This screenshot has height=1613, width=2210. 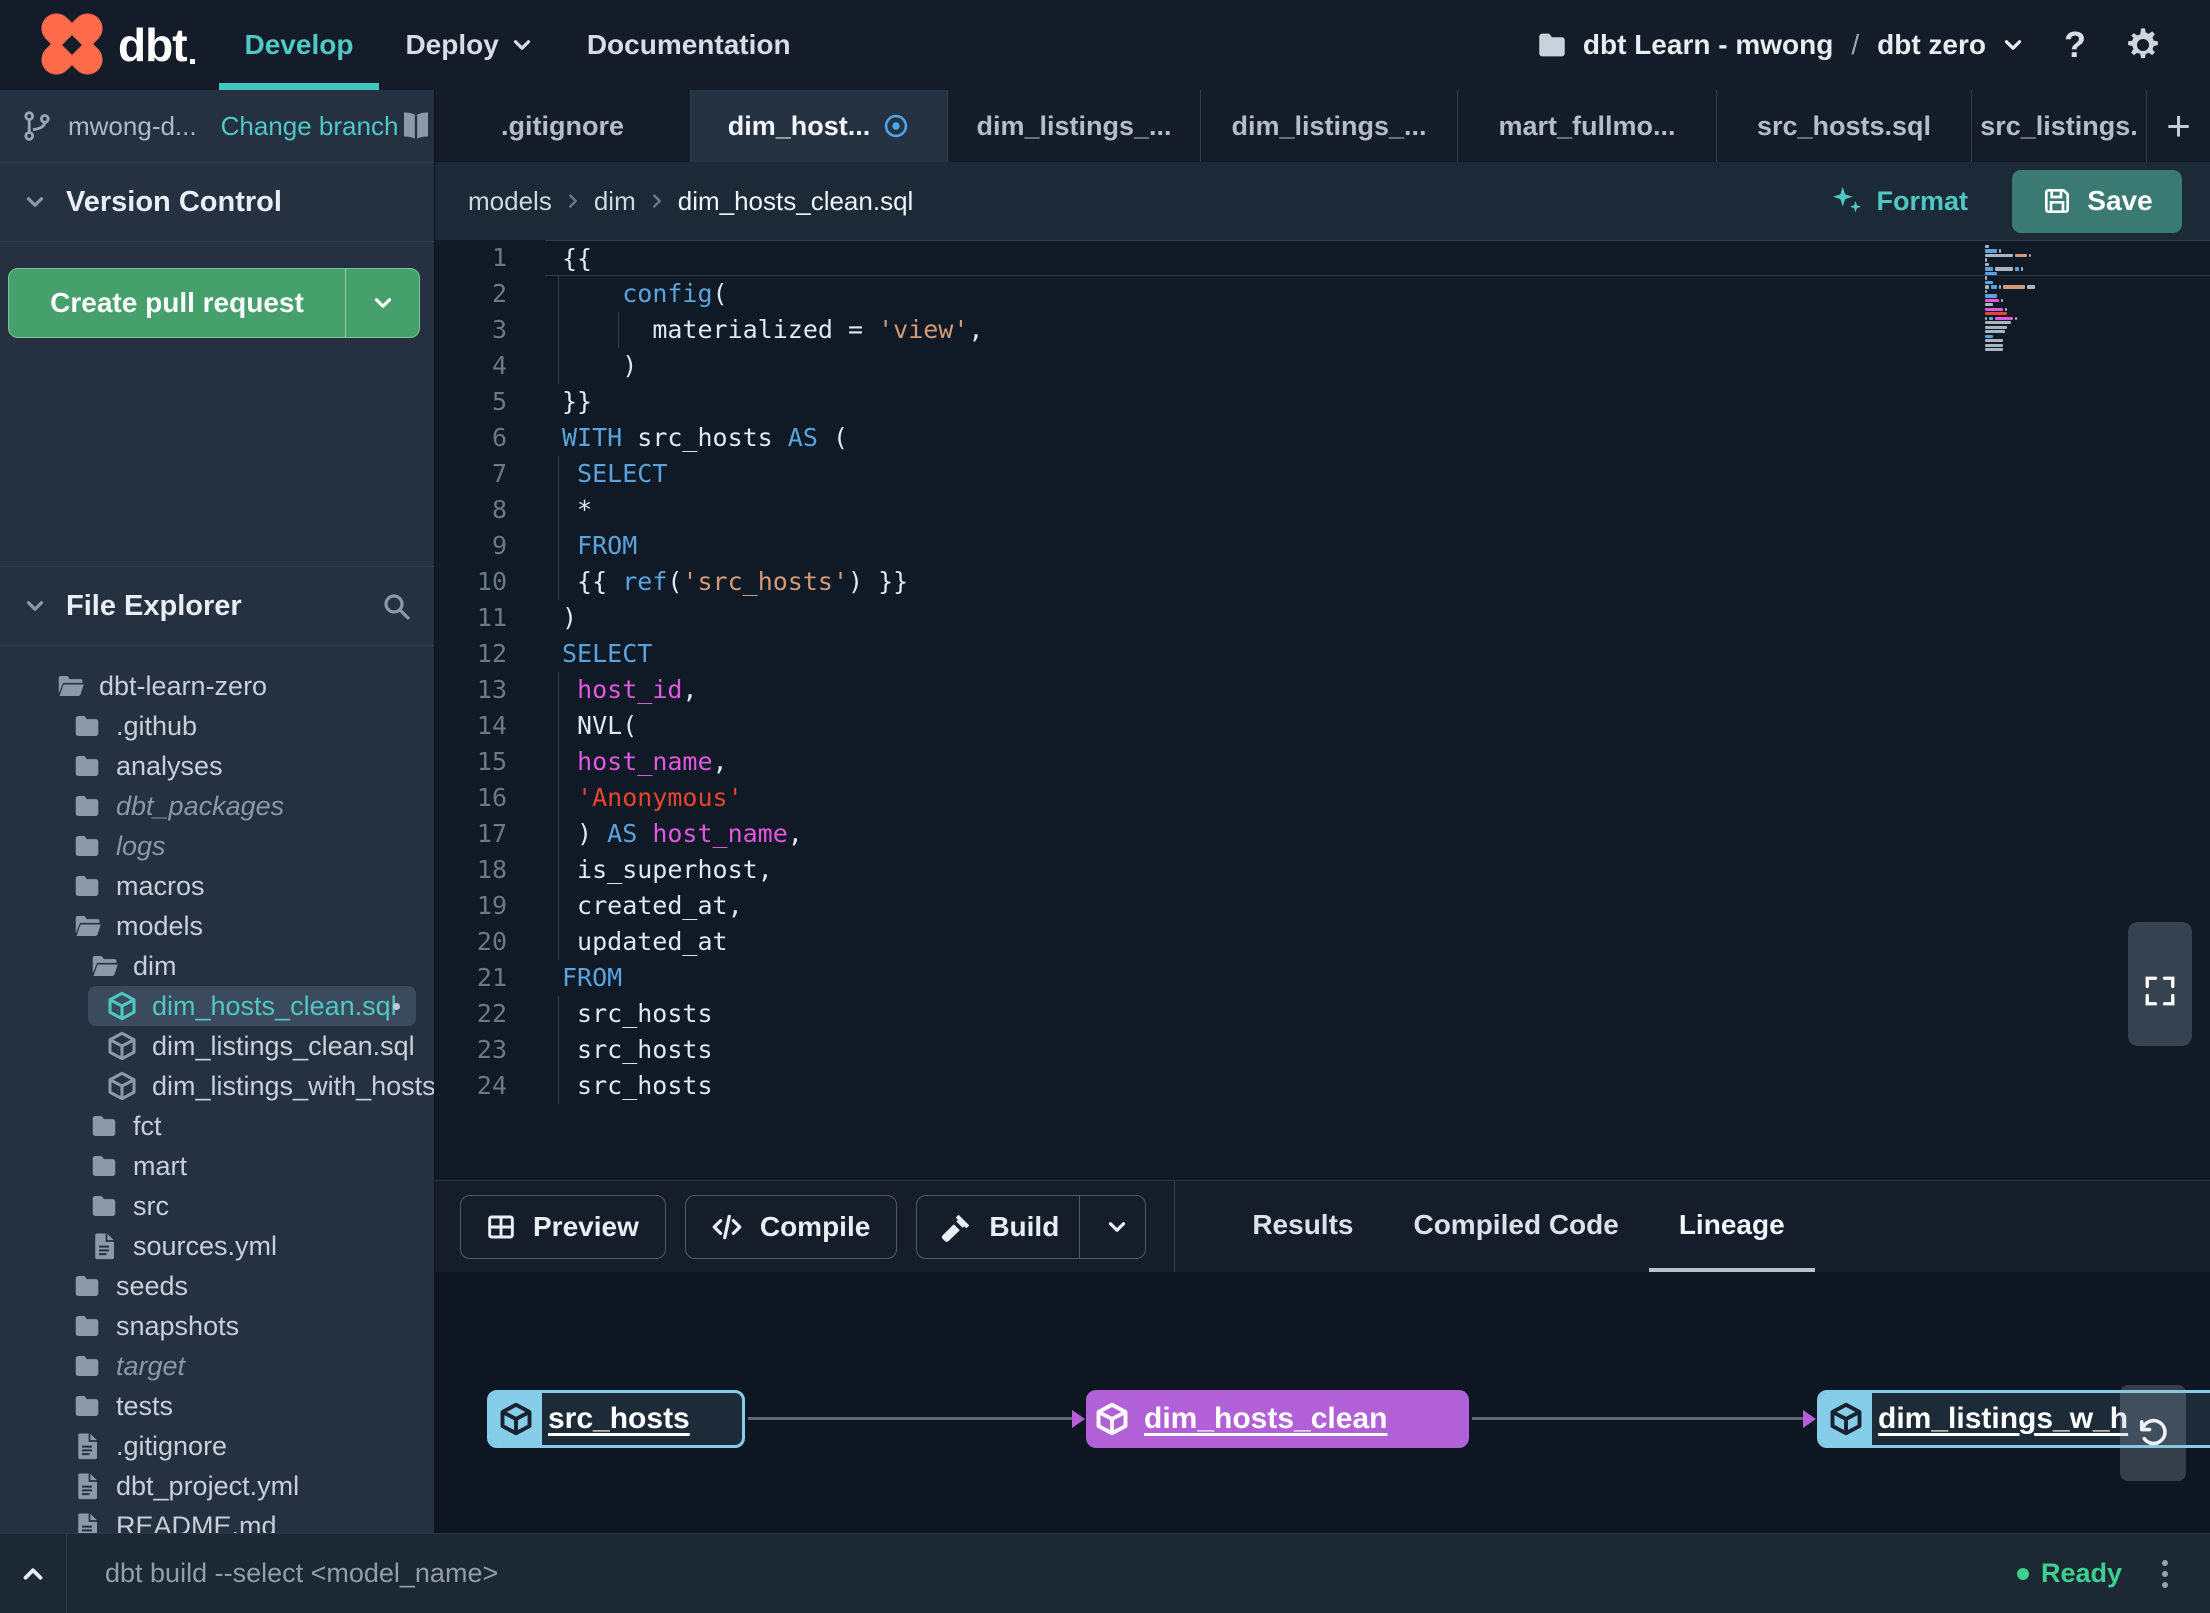 I want to click on line-number: 5, so click(x=499, y=401).